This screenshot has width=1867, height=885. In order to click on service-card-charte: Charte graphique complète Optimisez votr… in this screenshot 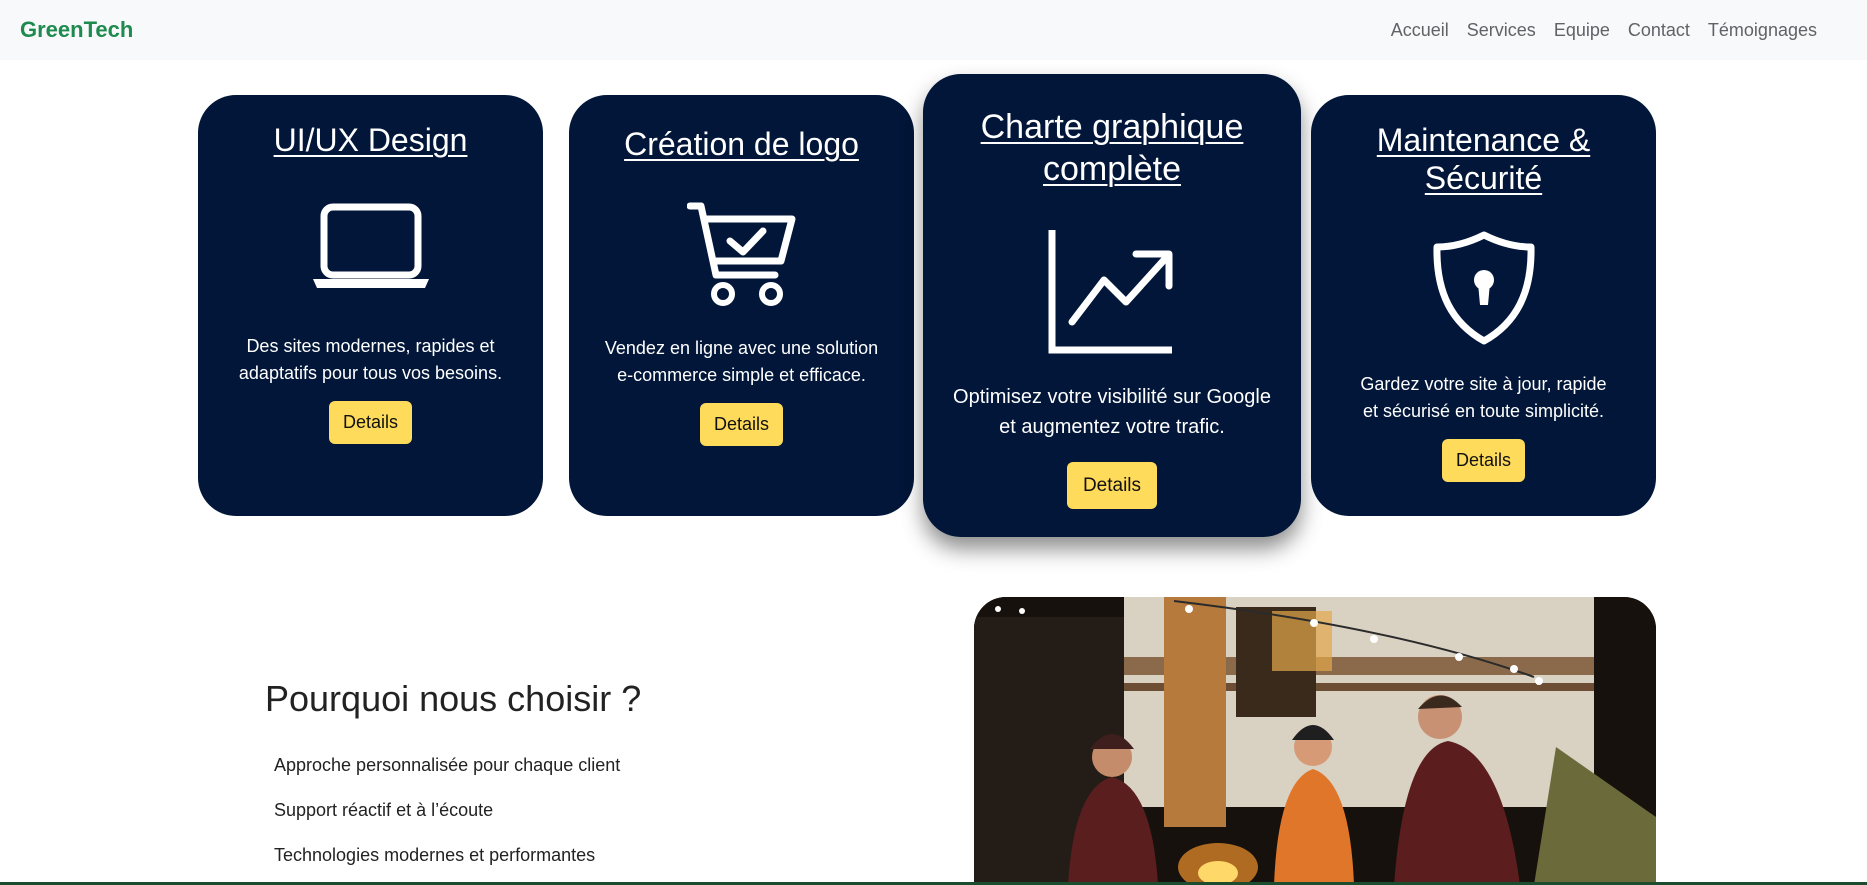, I will do `click(1112, 305)`.